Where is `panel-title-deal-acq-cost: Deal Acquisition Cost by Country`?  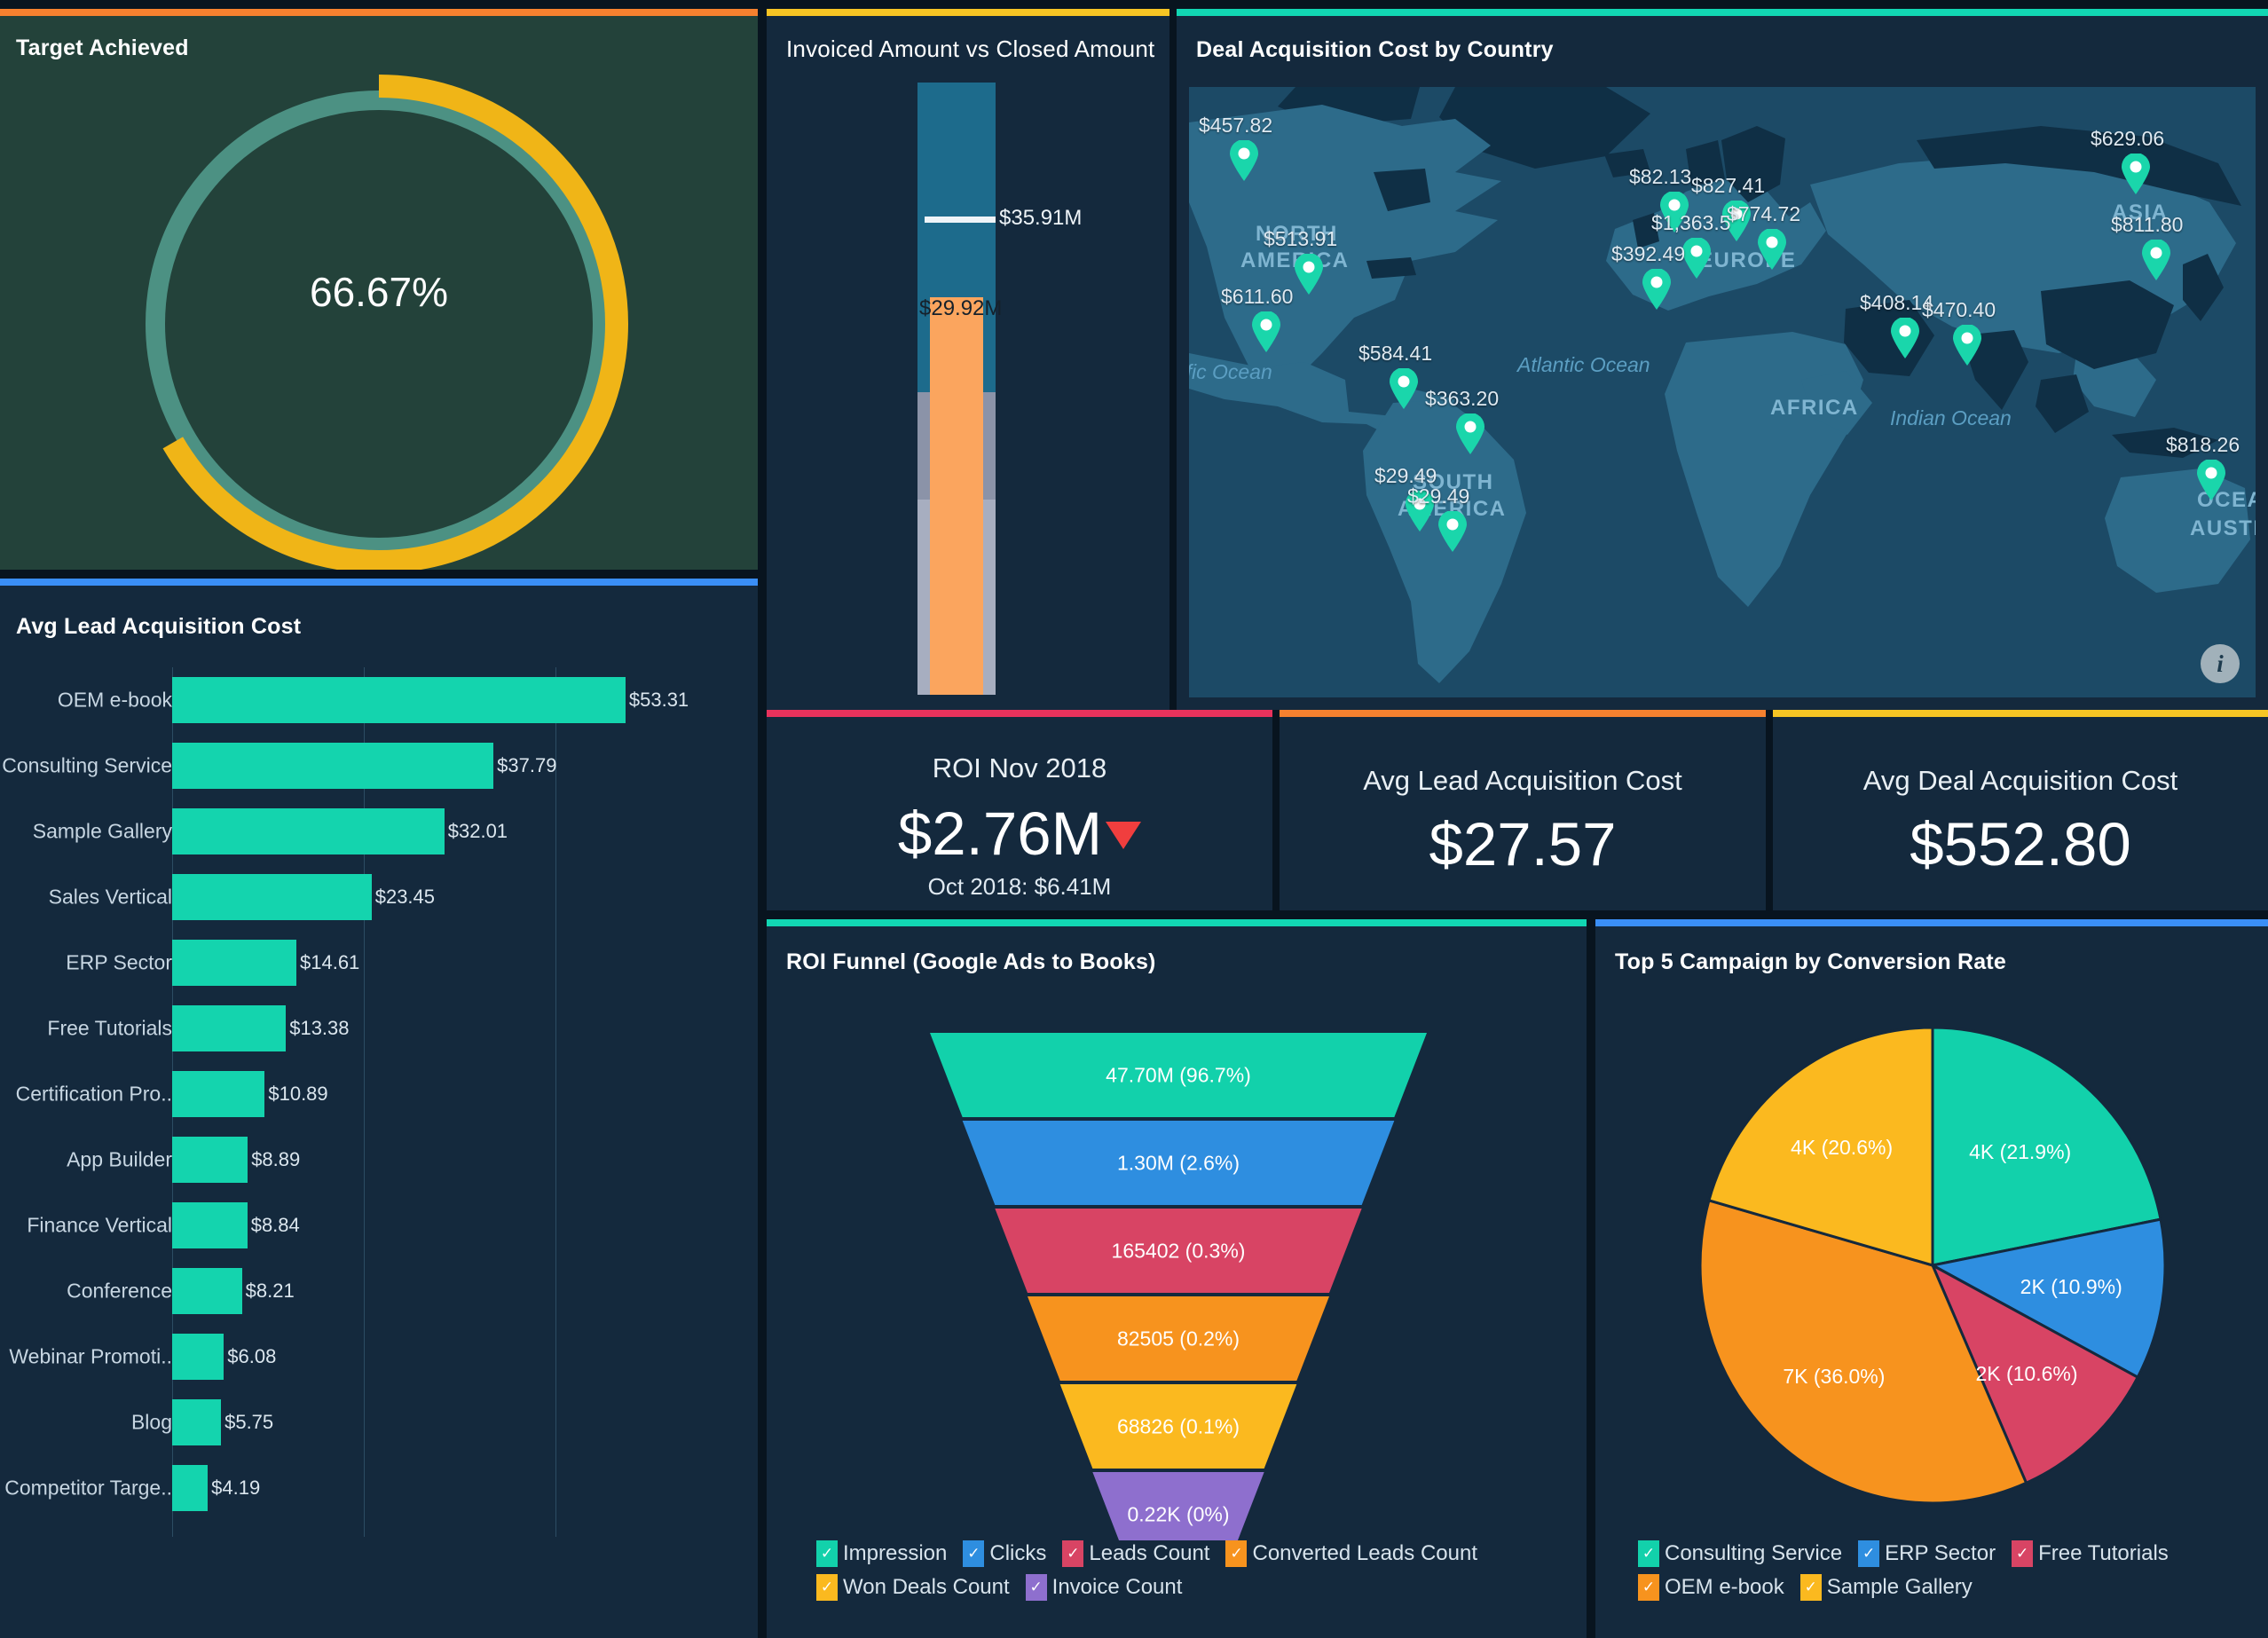 panel-title-deal-acq-cost: Deal Acquisition Cost by Country is located at coordinates (1375, 49).